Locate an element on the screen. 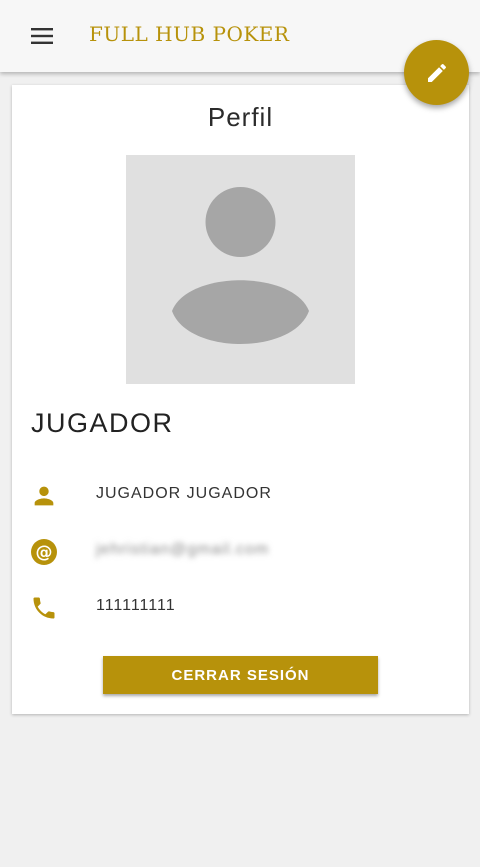 This screenshot has width=480, height=867. email-value: jehristian@gmail.com is located at coordinates (183, 549).